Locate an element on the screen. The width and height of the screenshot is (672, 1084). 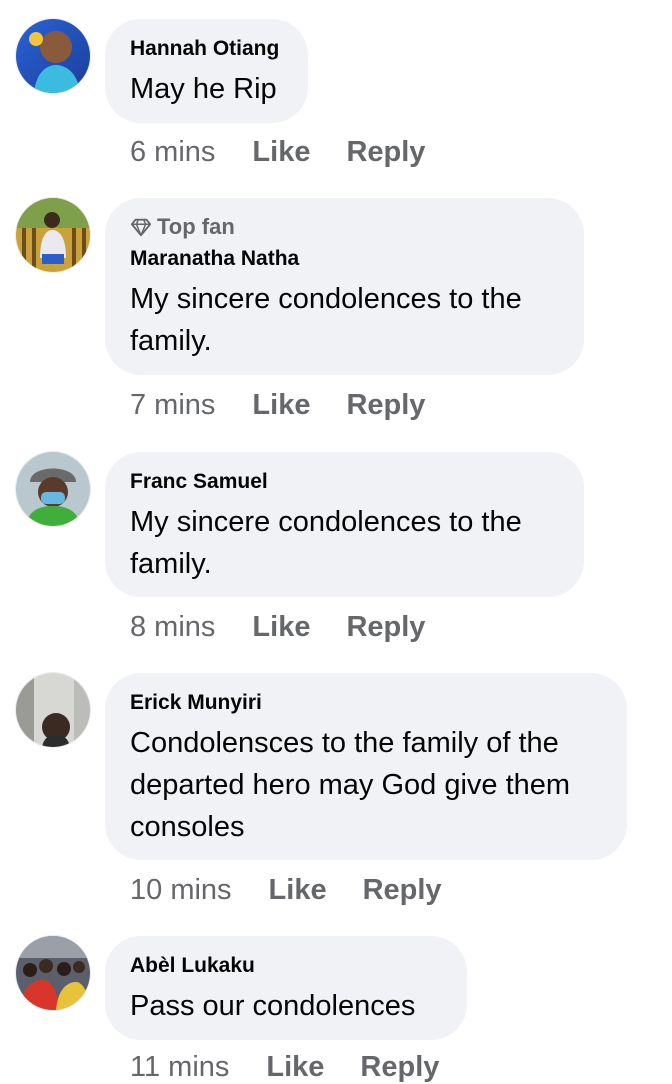
comment-text: Pass our condolences is located at coordinates (273, 1006).